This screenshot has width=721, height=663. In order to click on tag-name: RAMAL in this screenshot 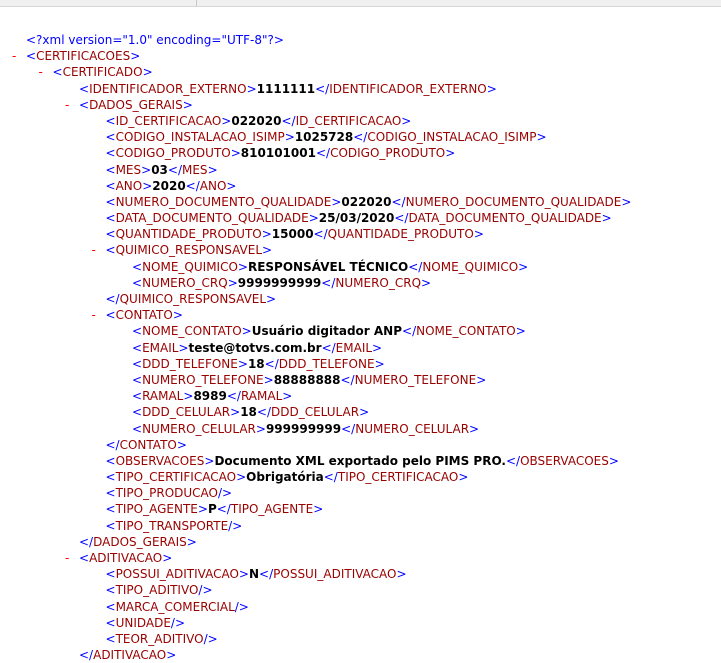, I will do `click(163, 396)`.